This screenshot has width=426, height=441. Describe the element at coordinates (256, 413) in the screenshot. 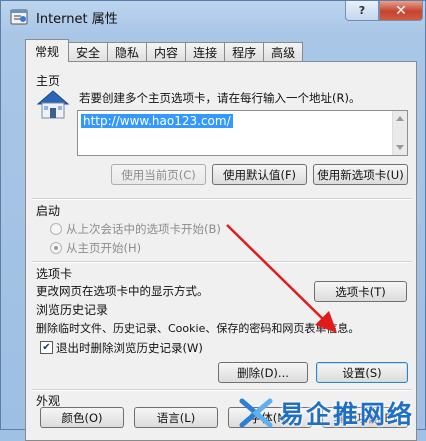

I see `watermark-logo-icon` at that location.